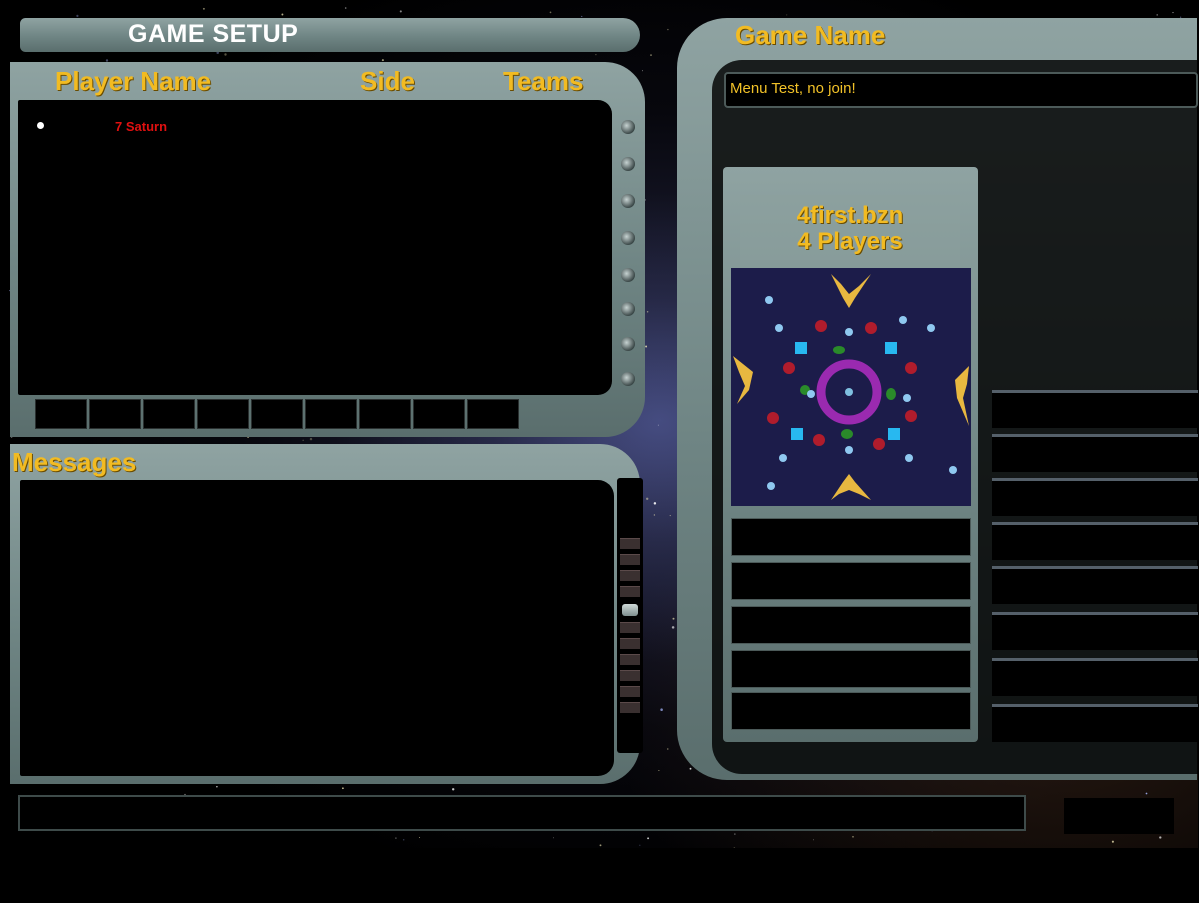 The height and width of the screenshot is (903, 1199). I want to click on title-bar, so click(330, 35).